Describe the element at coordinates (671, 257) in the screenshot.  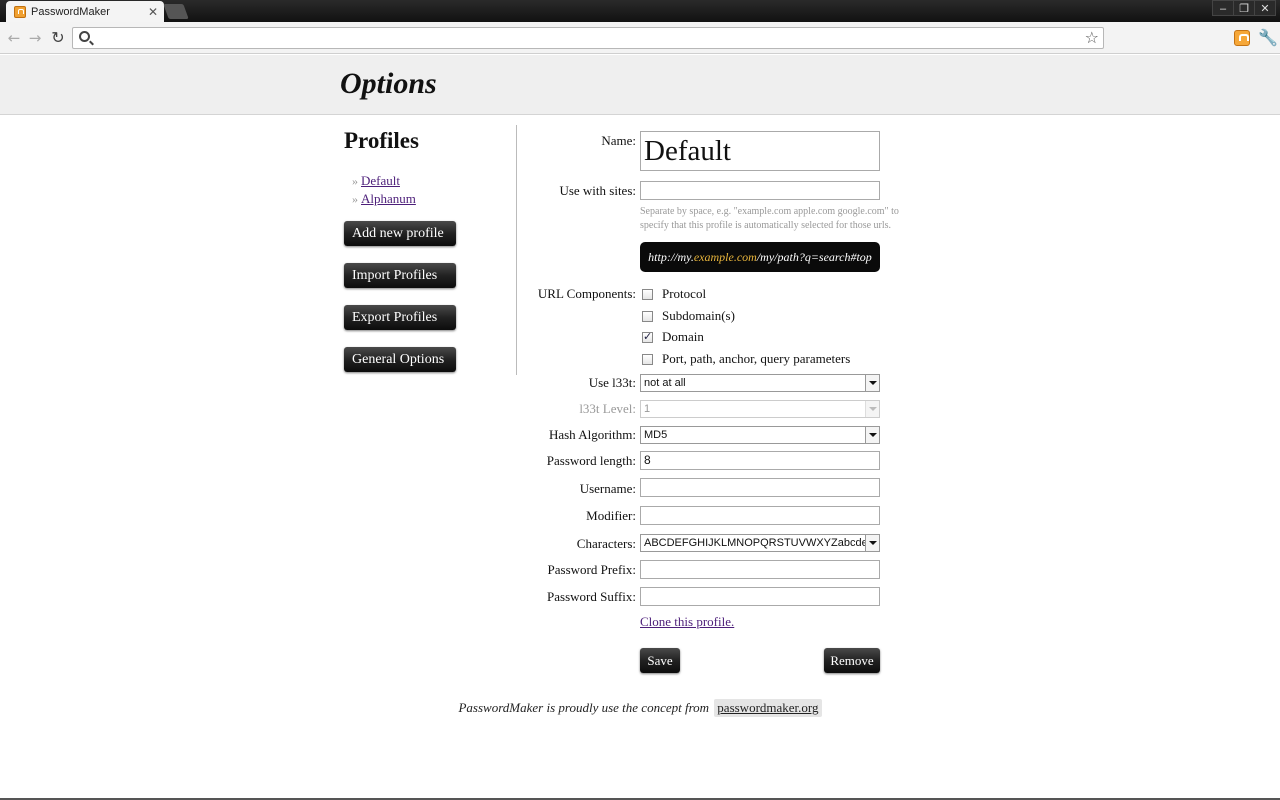
I see `url-example-prefix: http://my.` at that location.